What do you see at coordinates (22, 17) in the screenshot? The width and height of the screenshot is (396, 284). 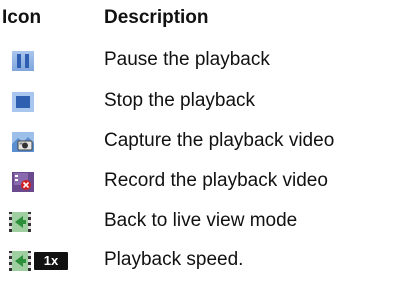 I see `icon-column-header: Icon` at bounding box center [22, 17].